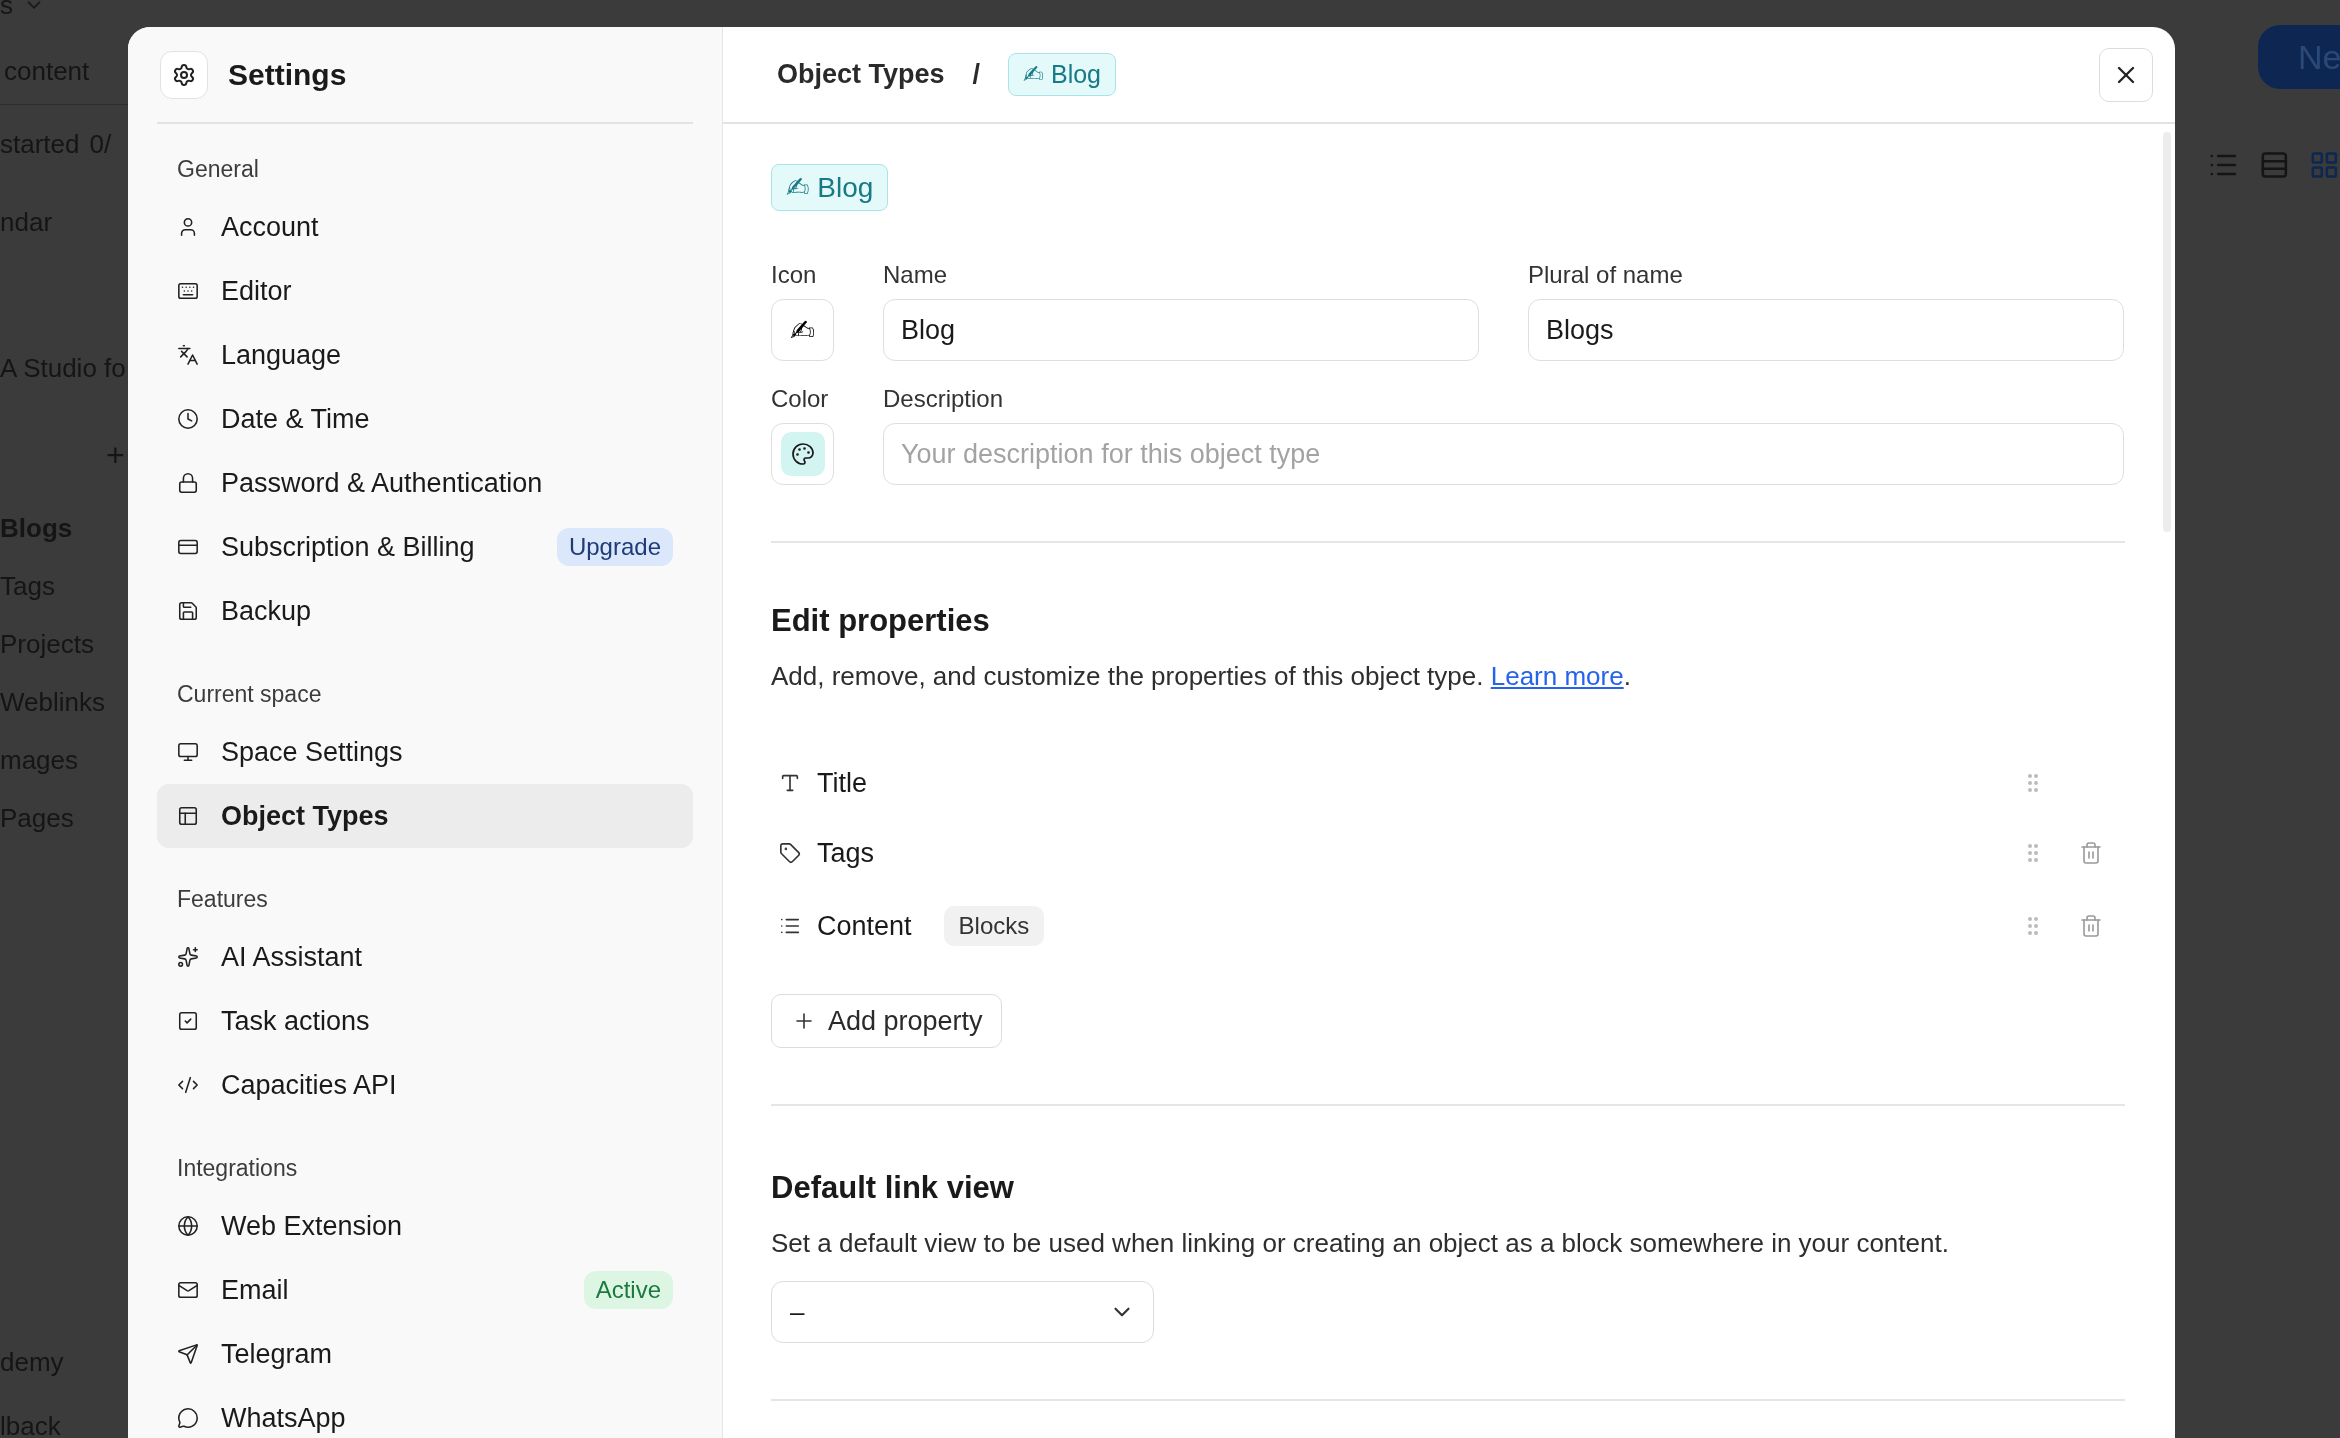 Image resolution: width=2340 pixels, height=1438 pixels. Describe the element at coordinates (425, 957) in the screenshot. I see `sidebar-item: AI Assistant` at that location.